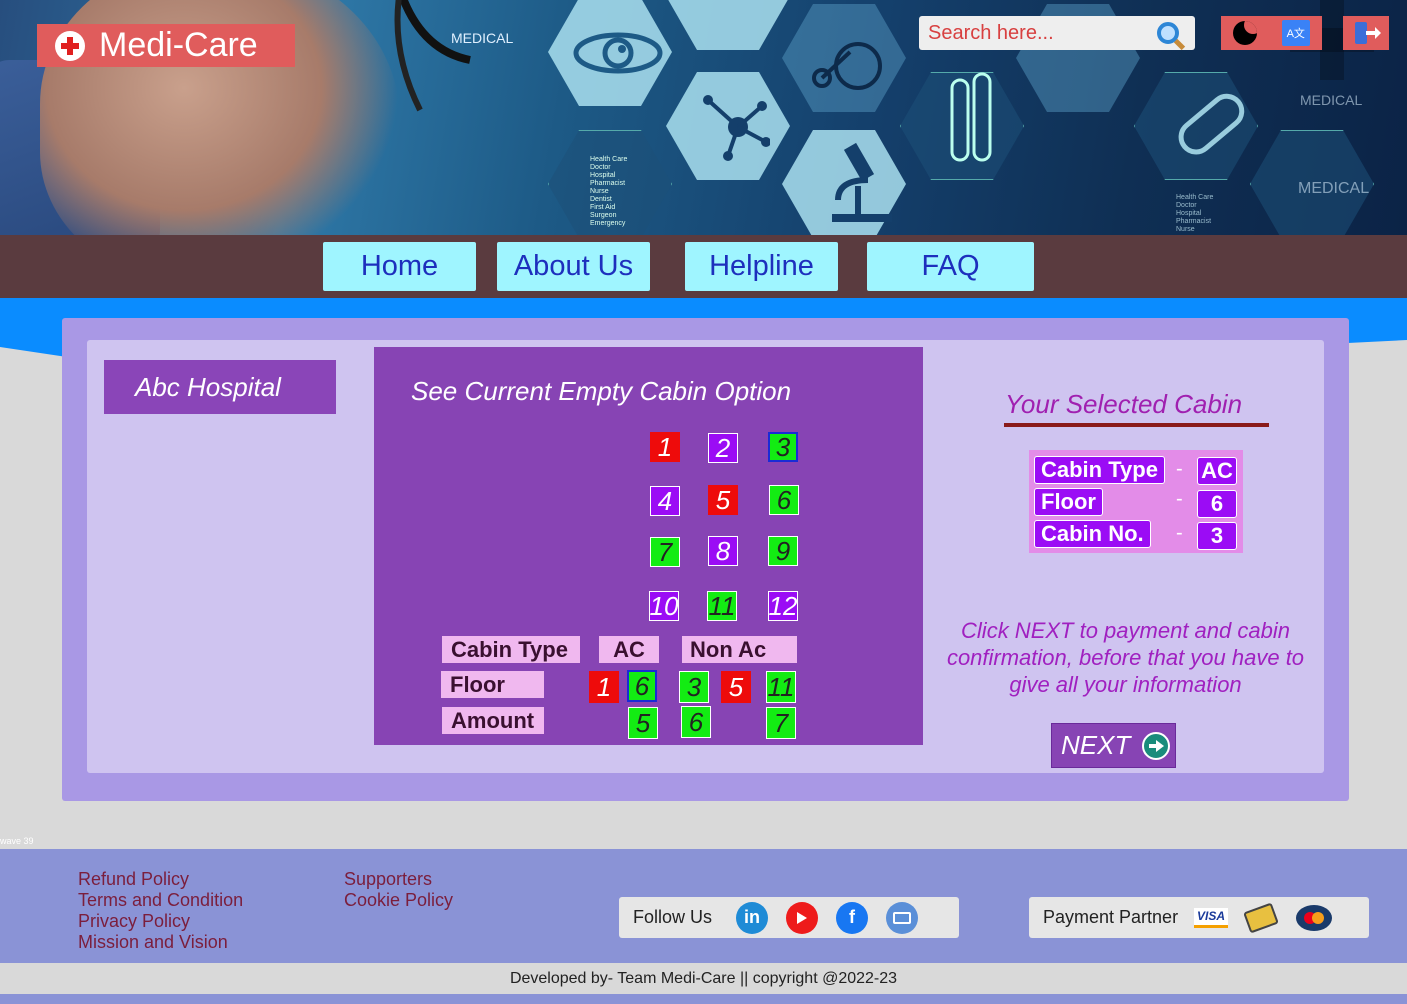 This screenshot has width=1407, height=1004. What do you see at coordinates (399, 266) in the screenshot?
I see `nav-home: Home` at bounding box center [399, 266].